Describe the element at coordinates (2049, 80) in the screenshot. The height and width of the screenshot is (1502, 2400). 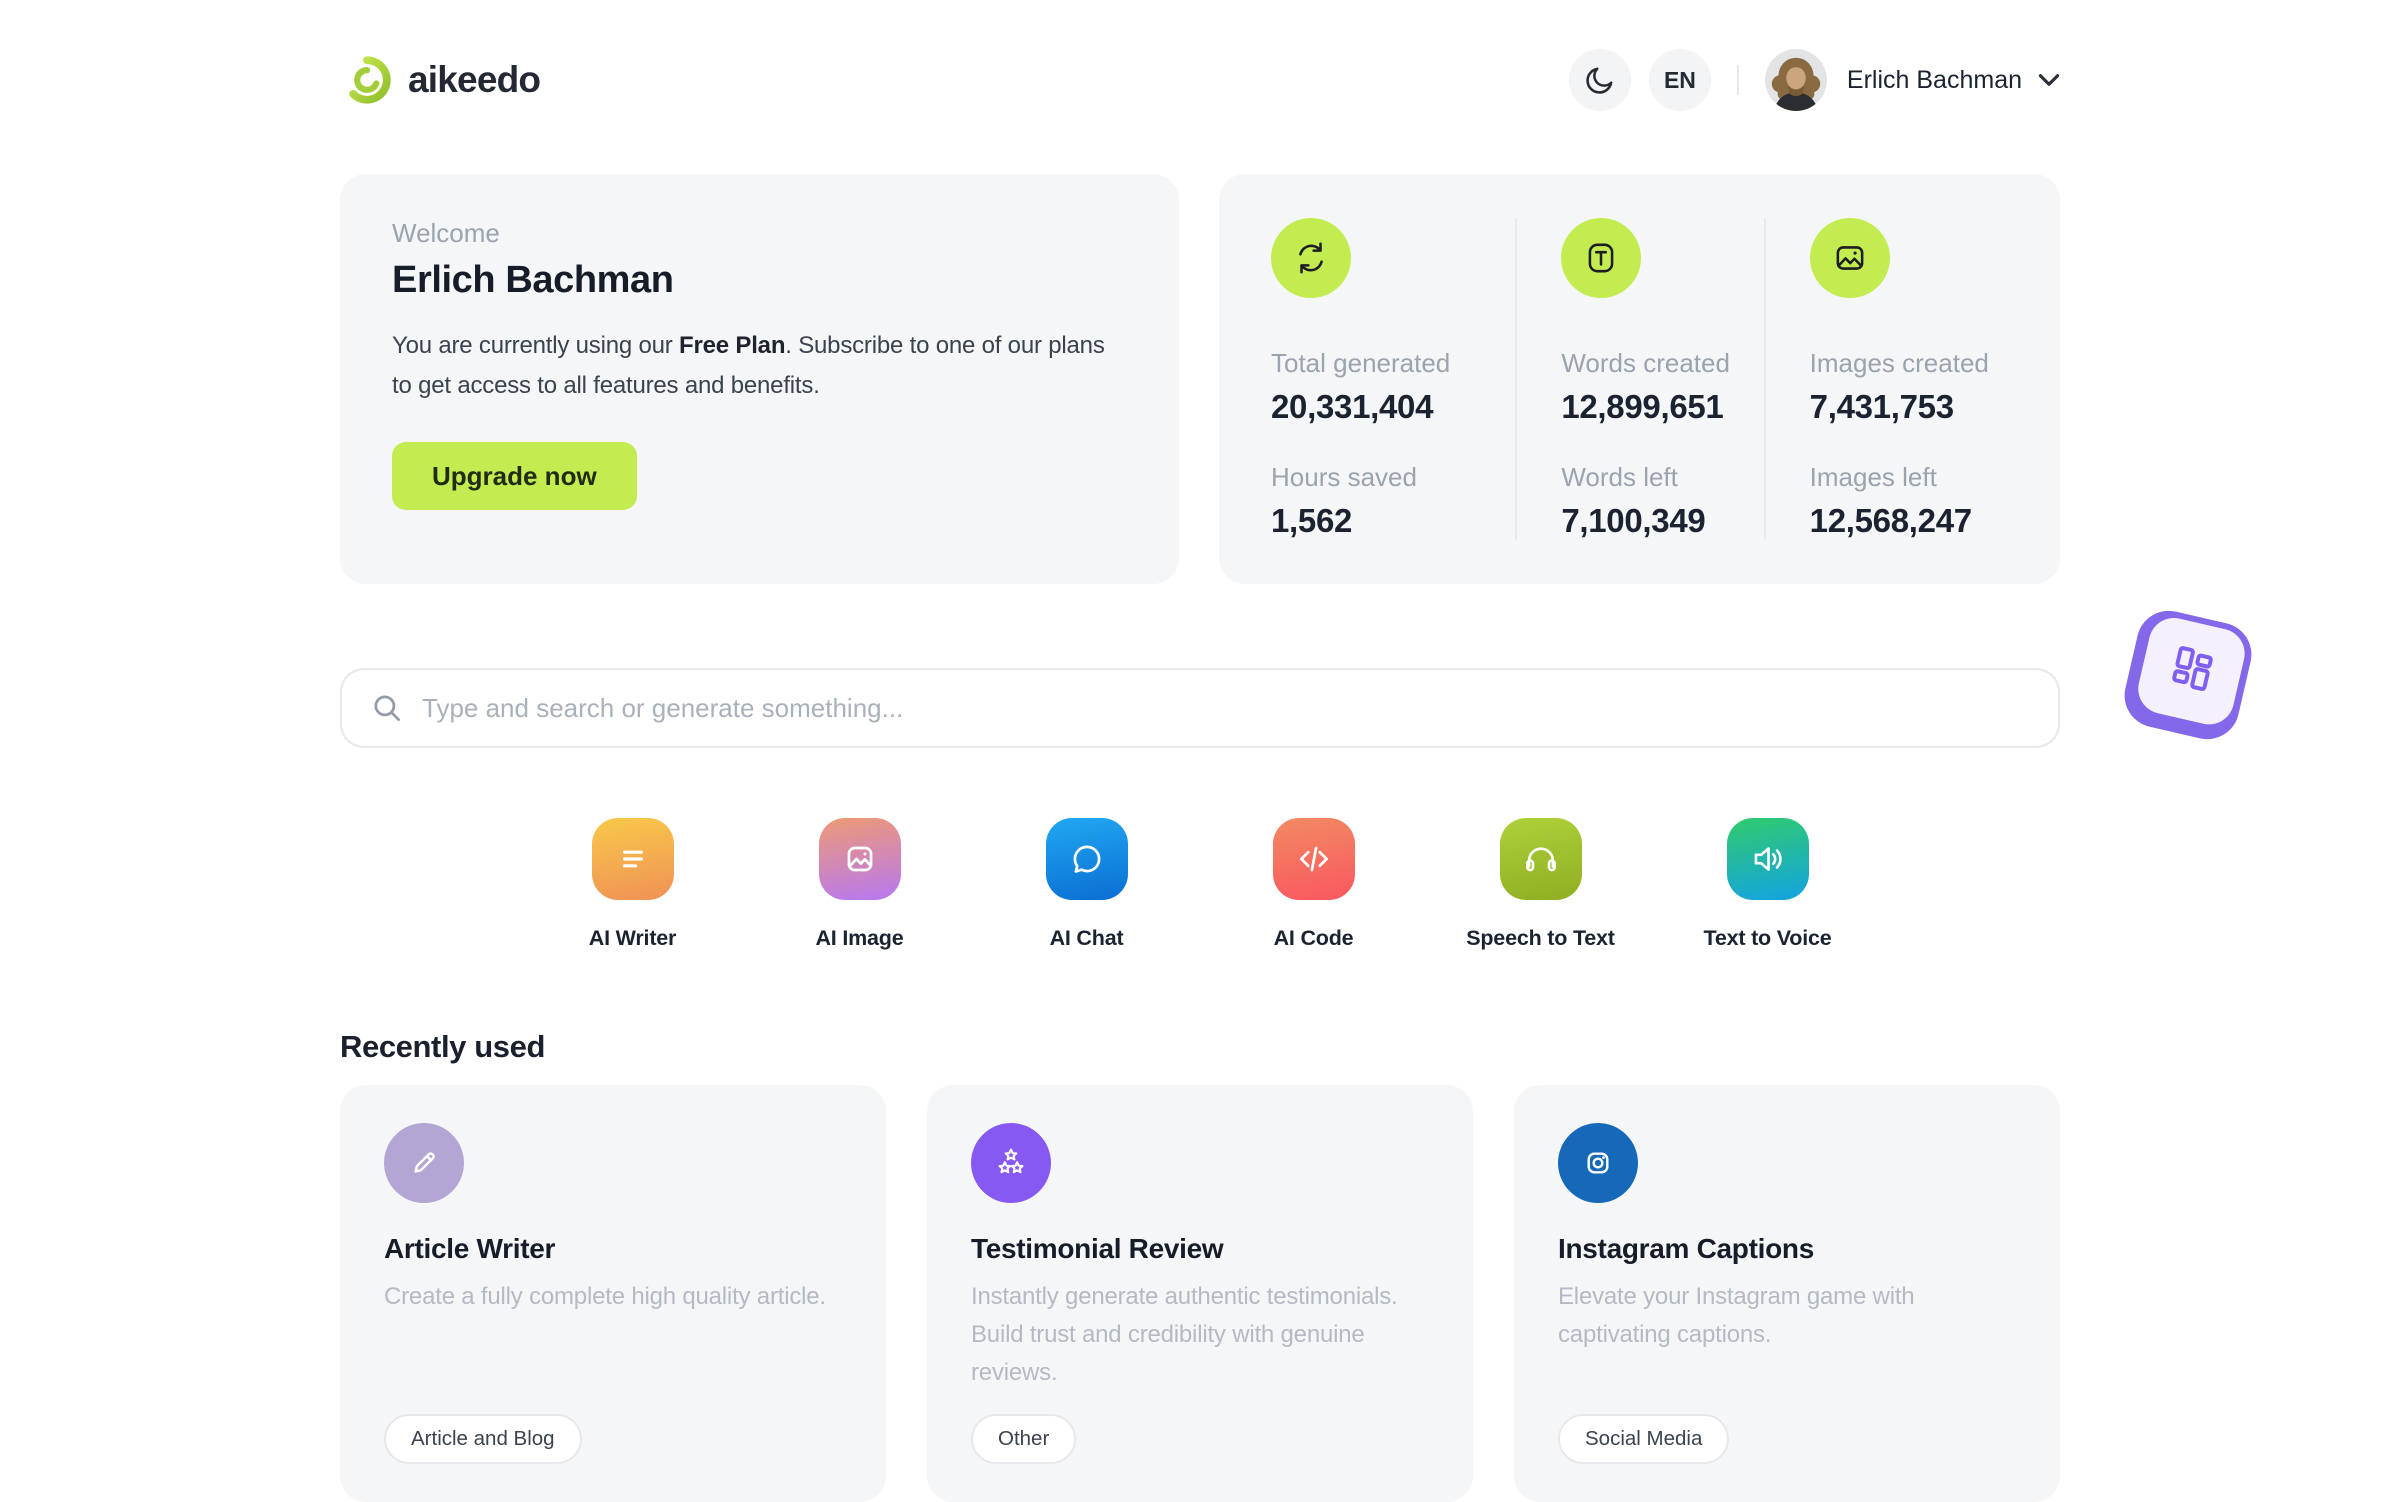
I see `chevron-down-icon` at that location.